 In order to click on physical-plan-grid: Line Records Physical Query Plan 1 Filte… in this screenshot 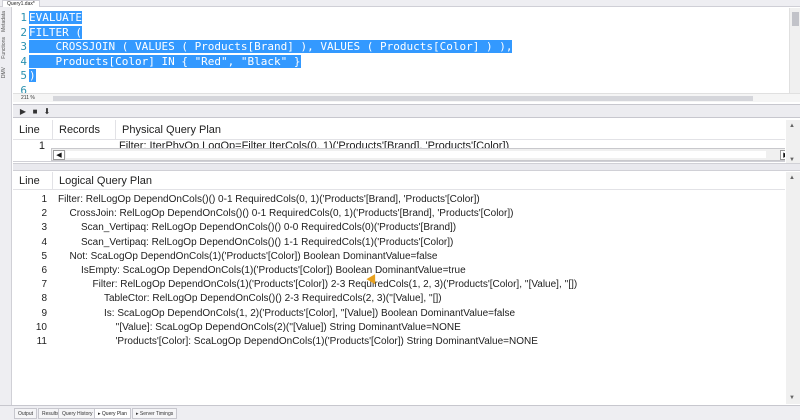, I will do `click(399, 141)`.